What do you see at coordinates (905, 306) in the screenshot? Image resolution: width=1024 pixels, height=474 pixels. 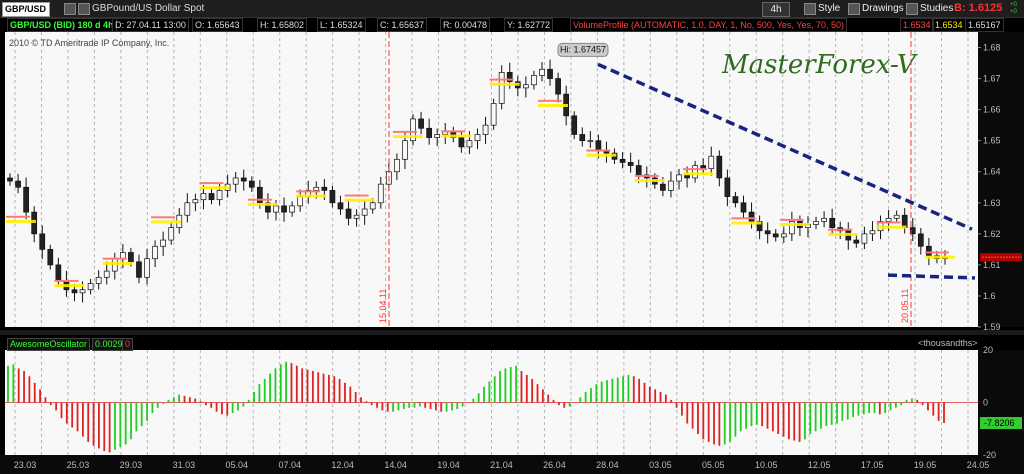 I see `session-marker-label: 20.05.11` at bounding box center [905, 306].